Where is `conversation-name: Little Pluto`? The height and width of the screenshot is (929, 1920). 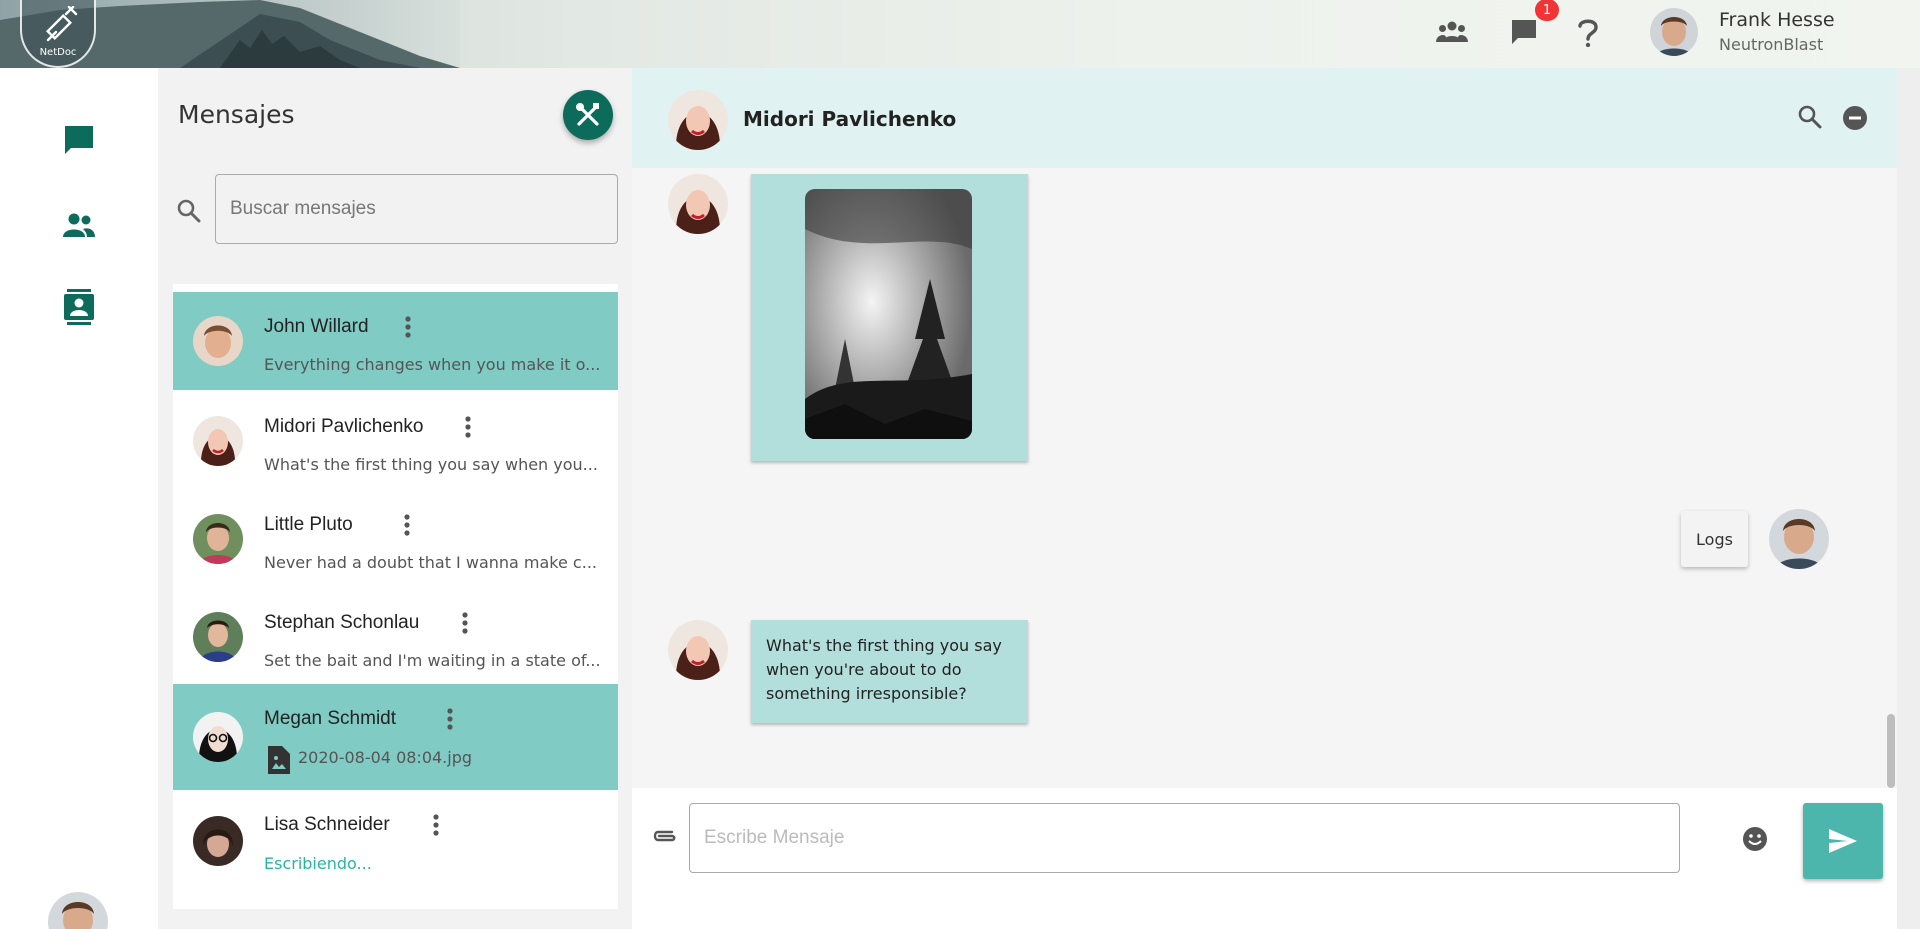 conversation-name: Little Pluto is located at coordinates (308, 524).